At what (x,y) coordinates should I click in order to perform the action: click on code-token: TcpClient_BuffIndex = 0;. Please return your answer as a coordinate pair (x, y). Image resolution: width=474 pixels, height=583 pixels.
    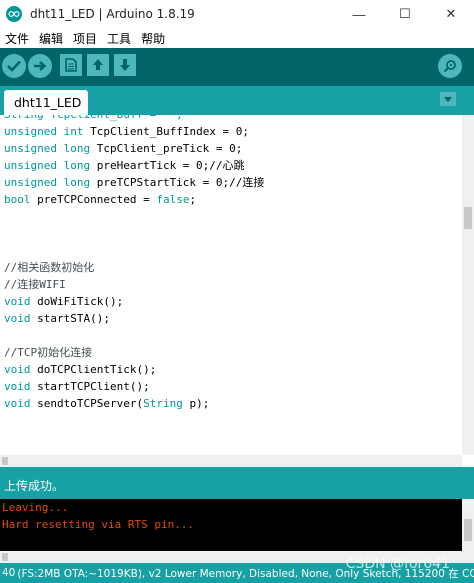
    Looking at the image, I should click on (166, 131).